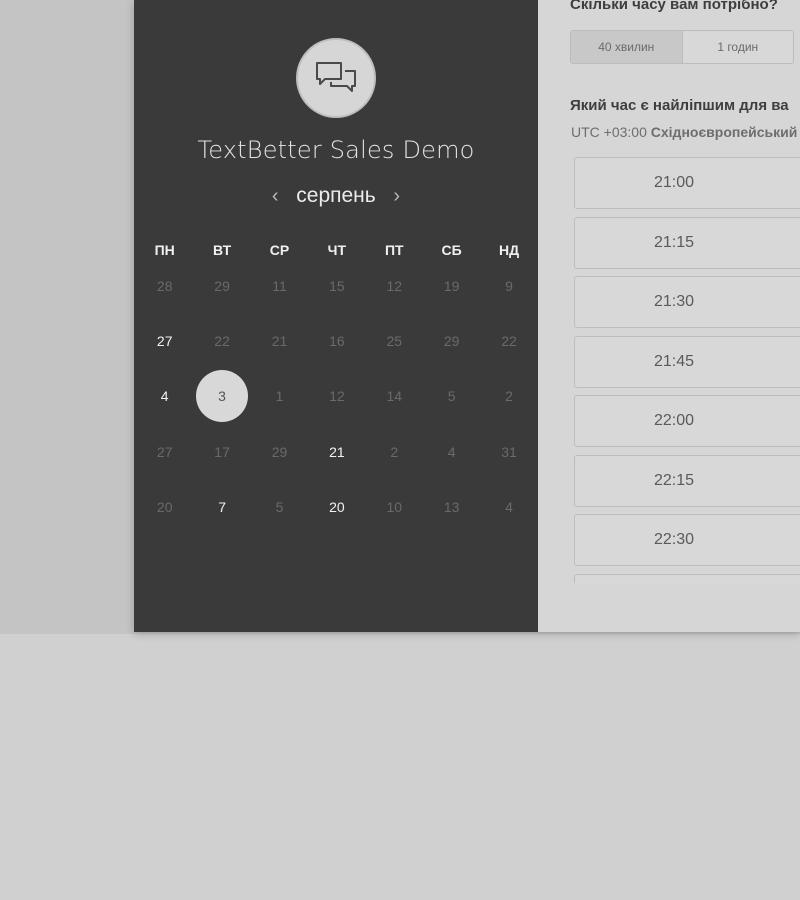 This screenshot has width=800, height=900. I want to click on calendar-week: 4 3 1 12 14 5 2, so click(336, 396).